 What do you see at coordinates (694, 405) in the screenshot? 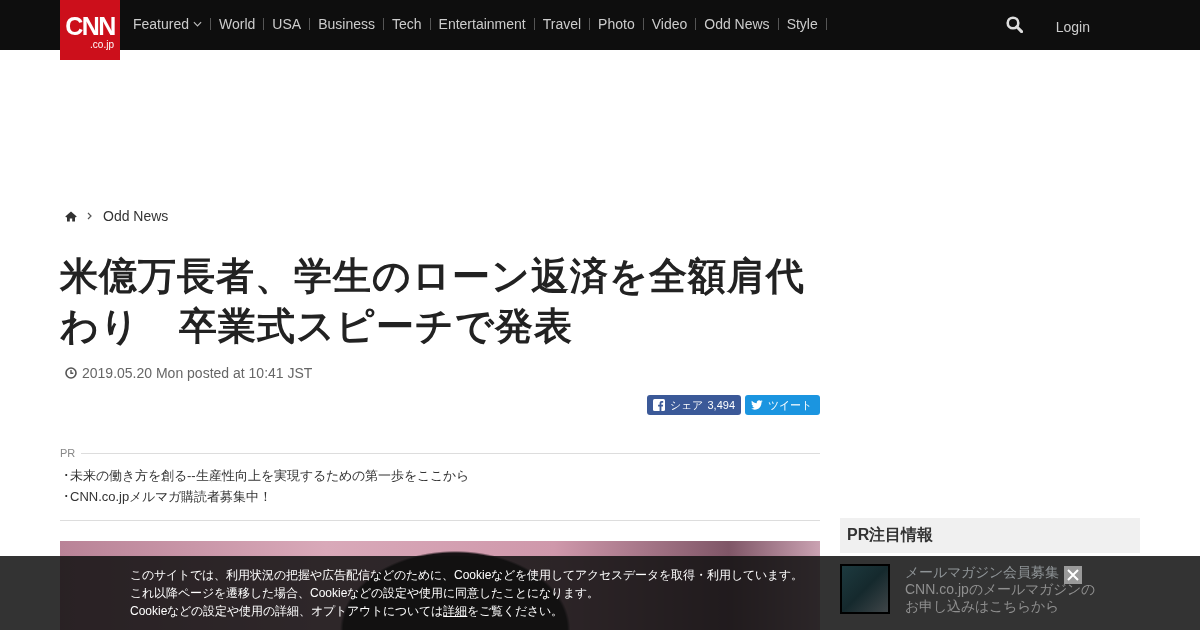
I see `share-button: シェア 3,494` at bounding box center [694, 405].